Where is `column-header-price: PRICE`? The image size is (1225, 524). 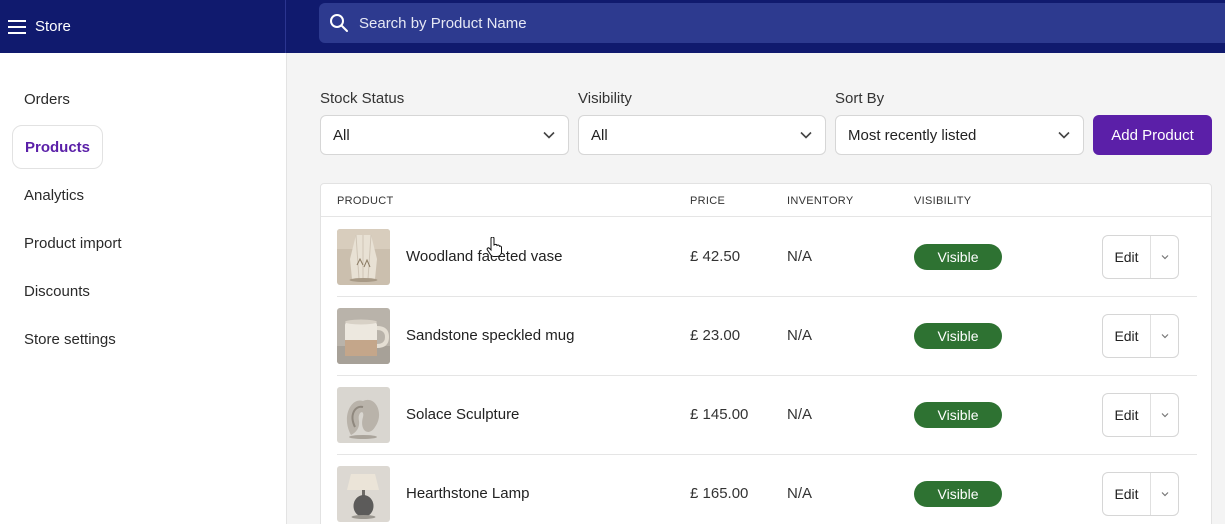 column-header-price: PRICE is located at coordinates (708, 201).